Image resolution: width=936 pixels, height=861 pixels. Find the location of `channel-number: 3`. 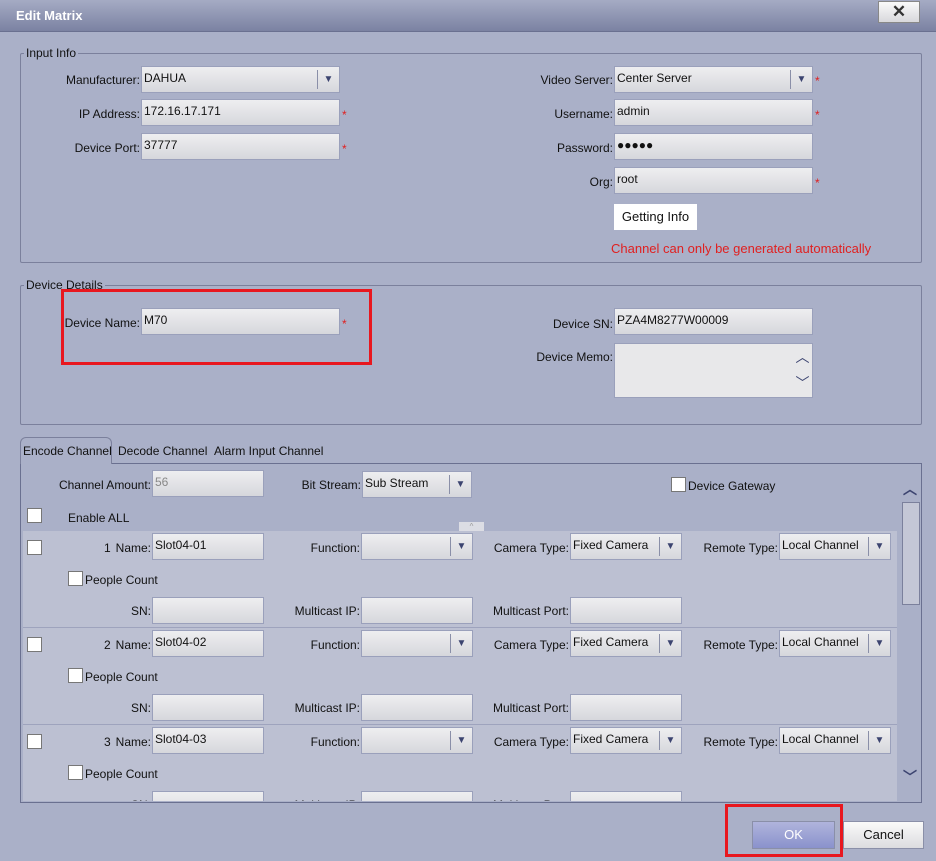

channel-number: 3 is located at coordinates (107, 742).